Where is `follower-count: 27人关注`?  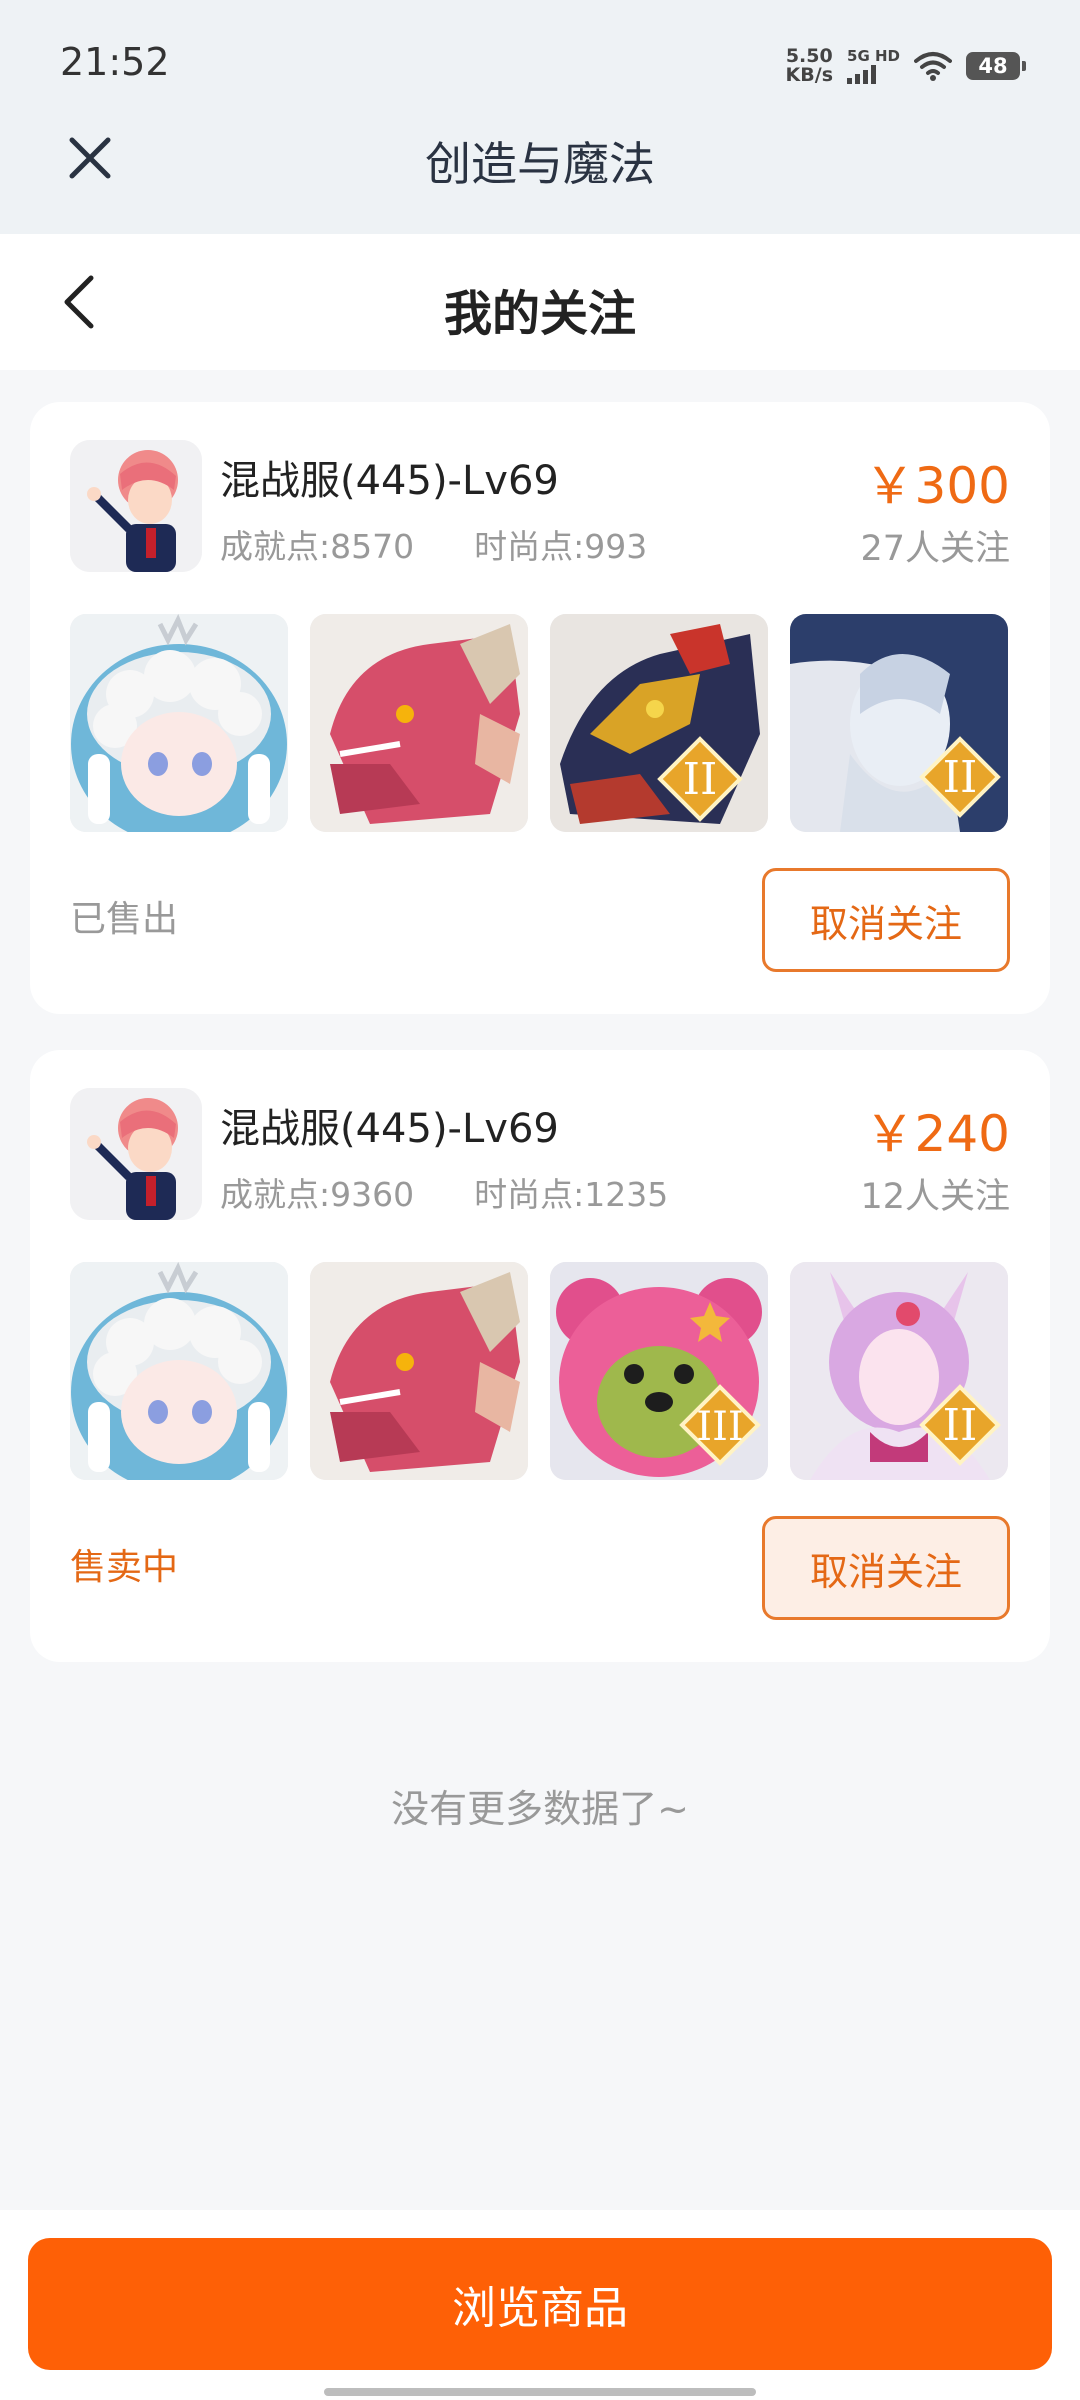
follower-count: 27人关注 is located at coordinates (935, 549).